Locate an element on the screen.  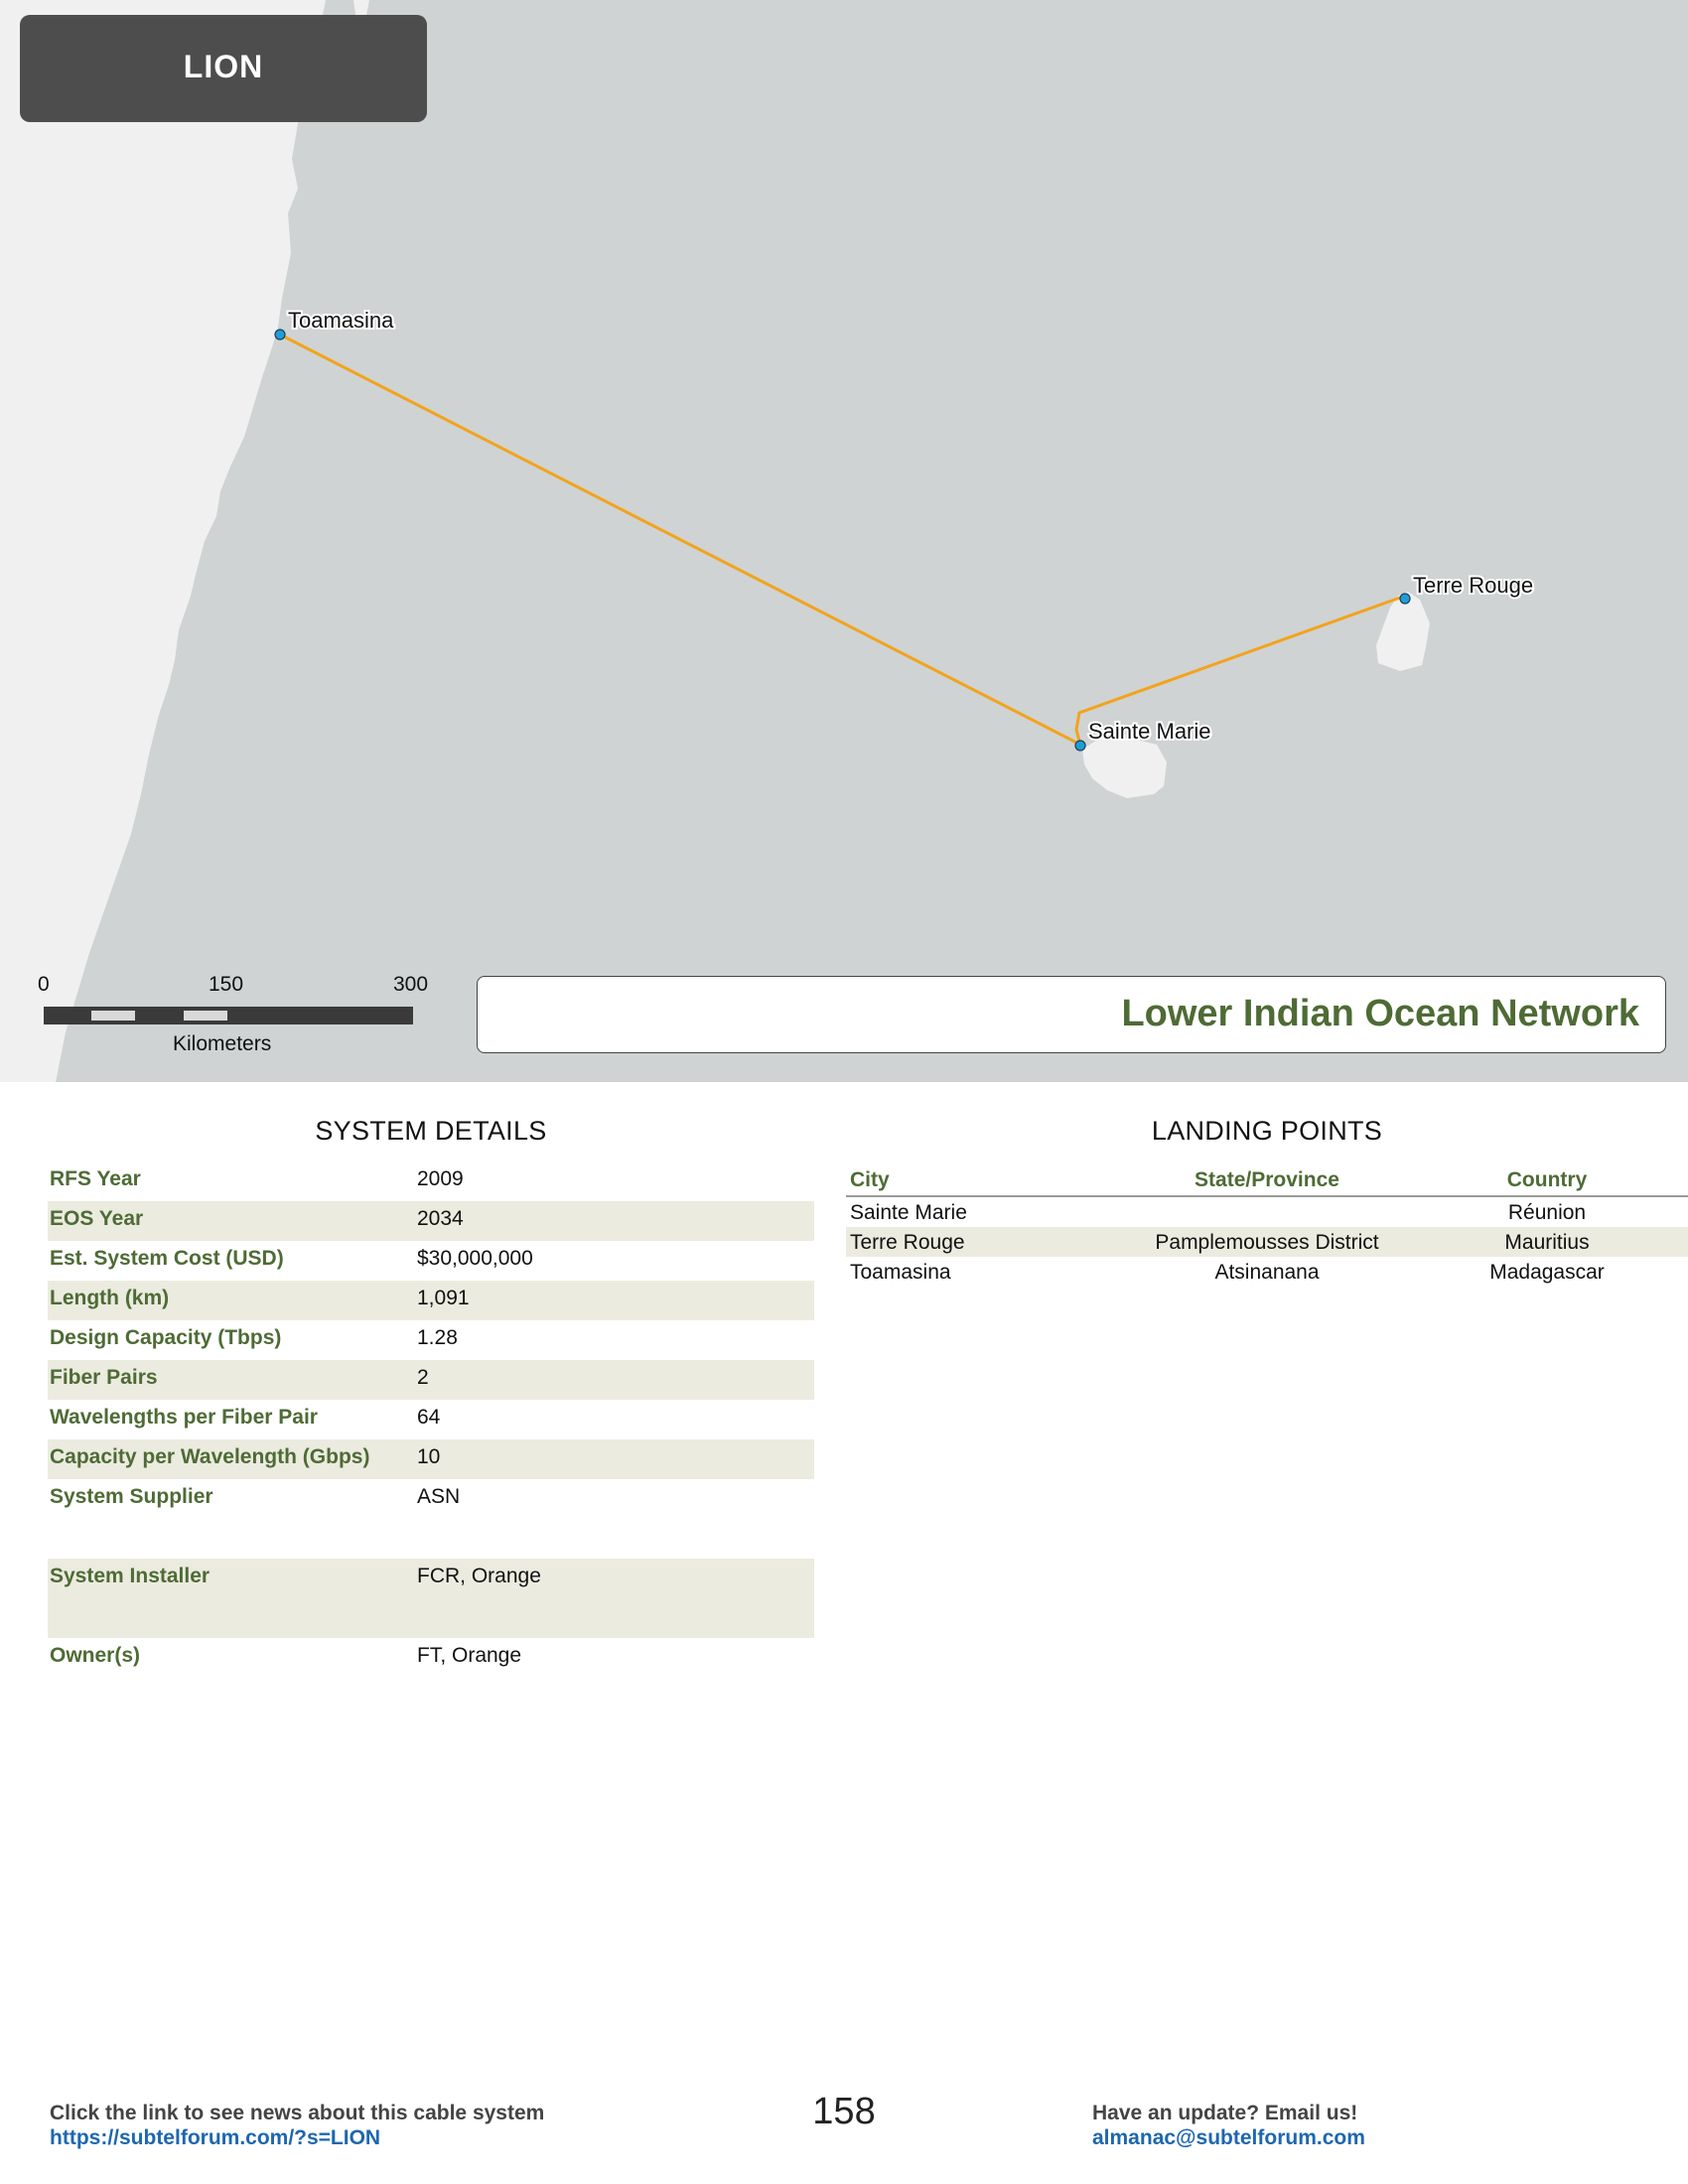
detail-value: FCR, Orange is located at coordinates (479, 1576).